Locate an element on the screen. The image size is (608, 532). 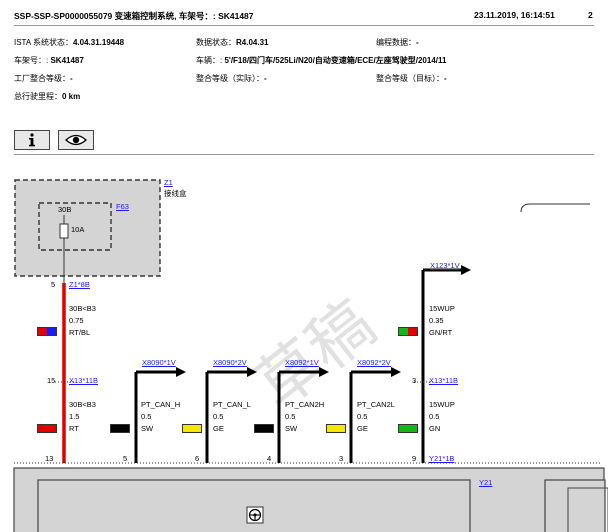
pt-can-l-size: 0.5 is located at coordinates (218, 416).